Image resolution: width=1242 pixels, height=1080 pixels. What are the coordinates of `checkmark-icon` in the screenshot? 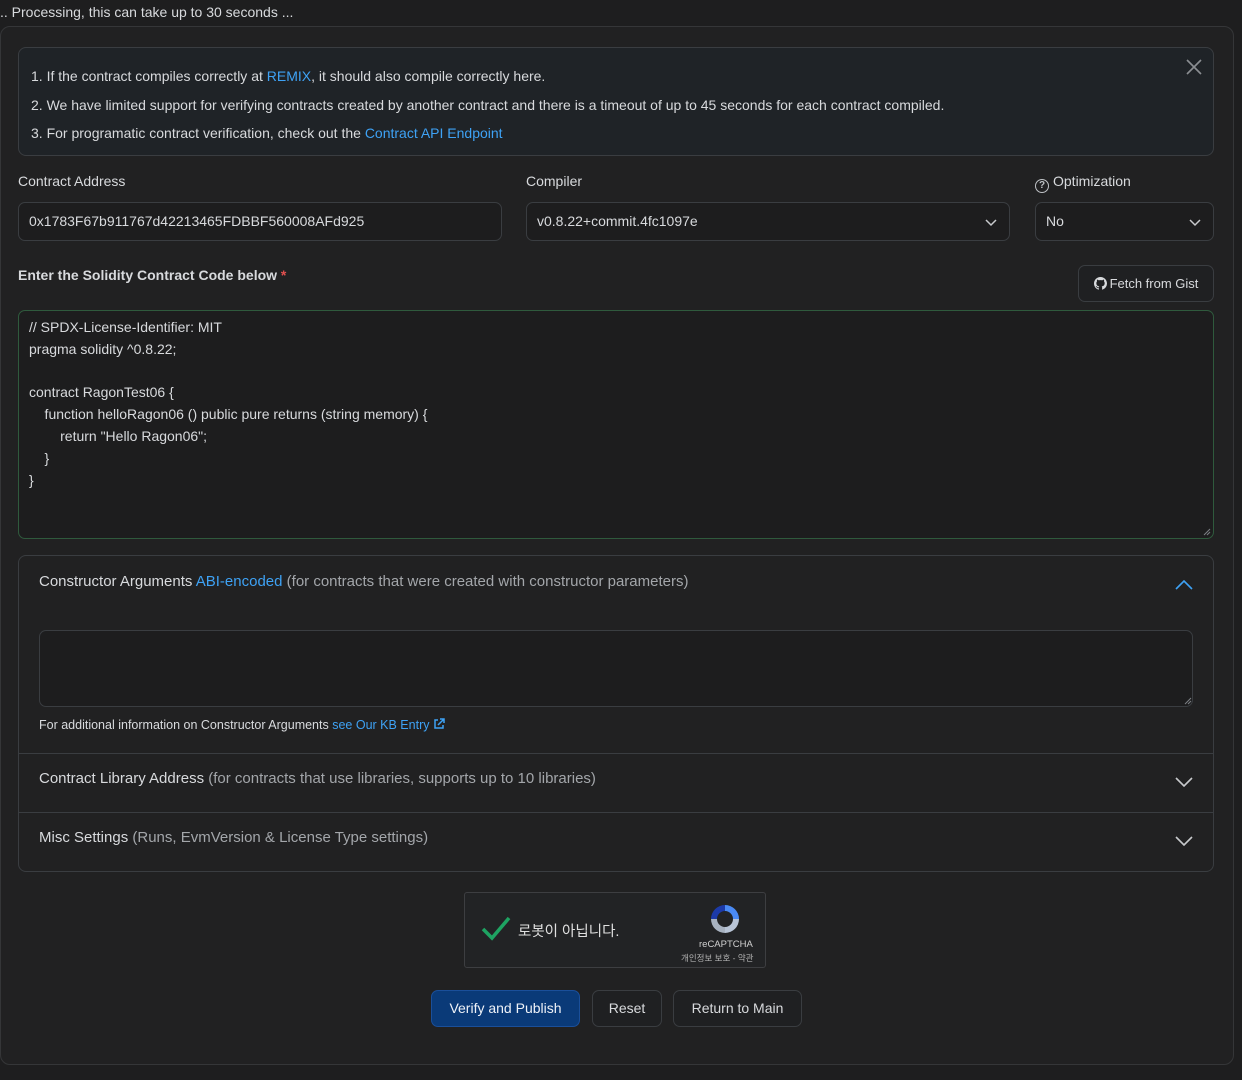 It's located at (496, 928).